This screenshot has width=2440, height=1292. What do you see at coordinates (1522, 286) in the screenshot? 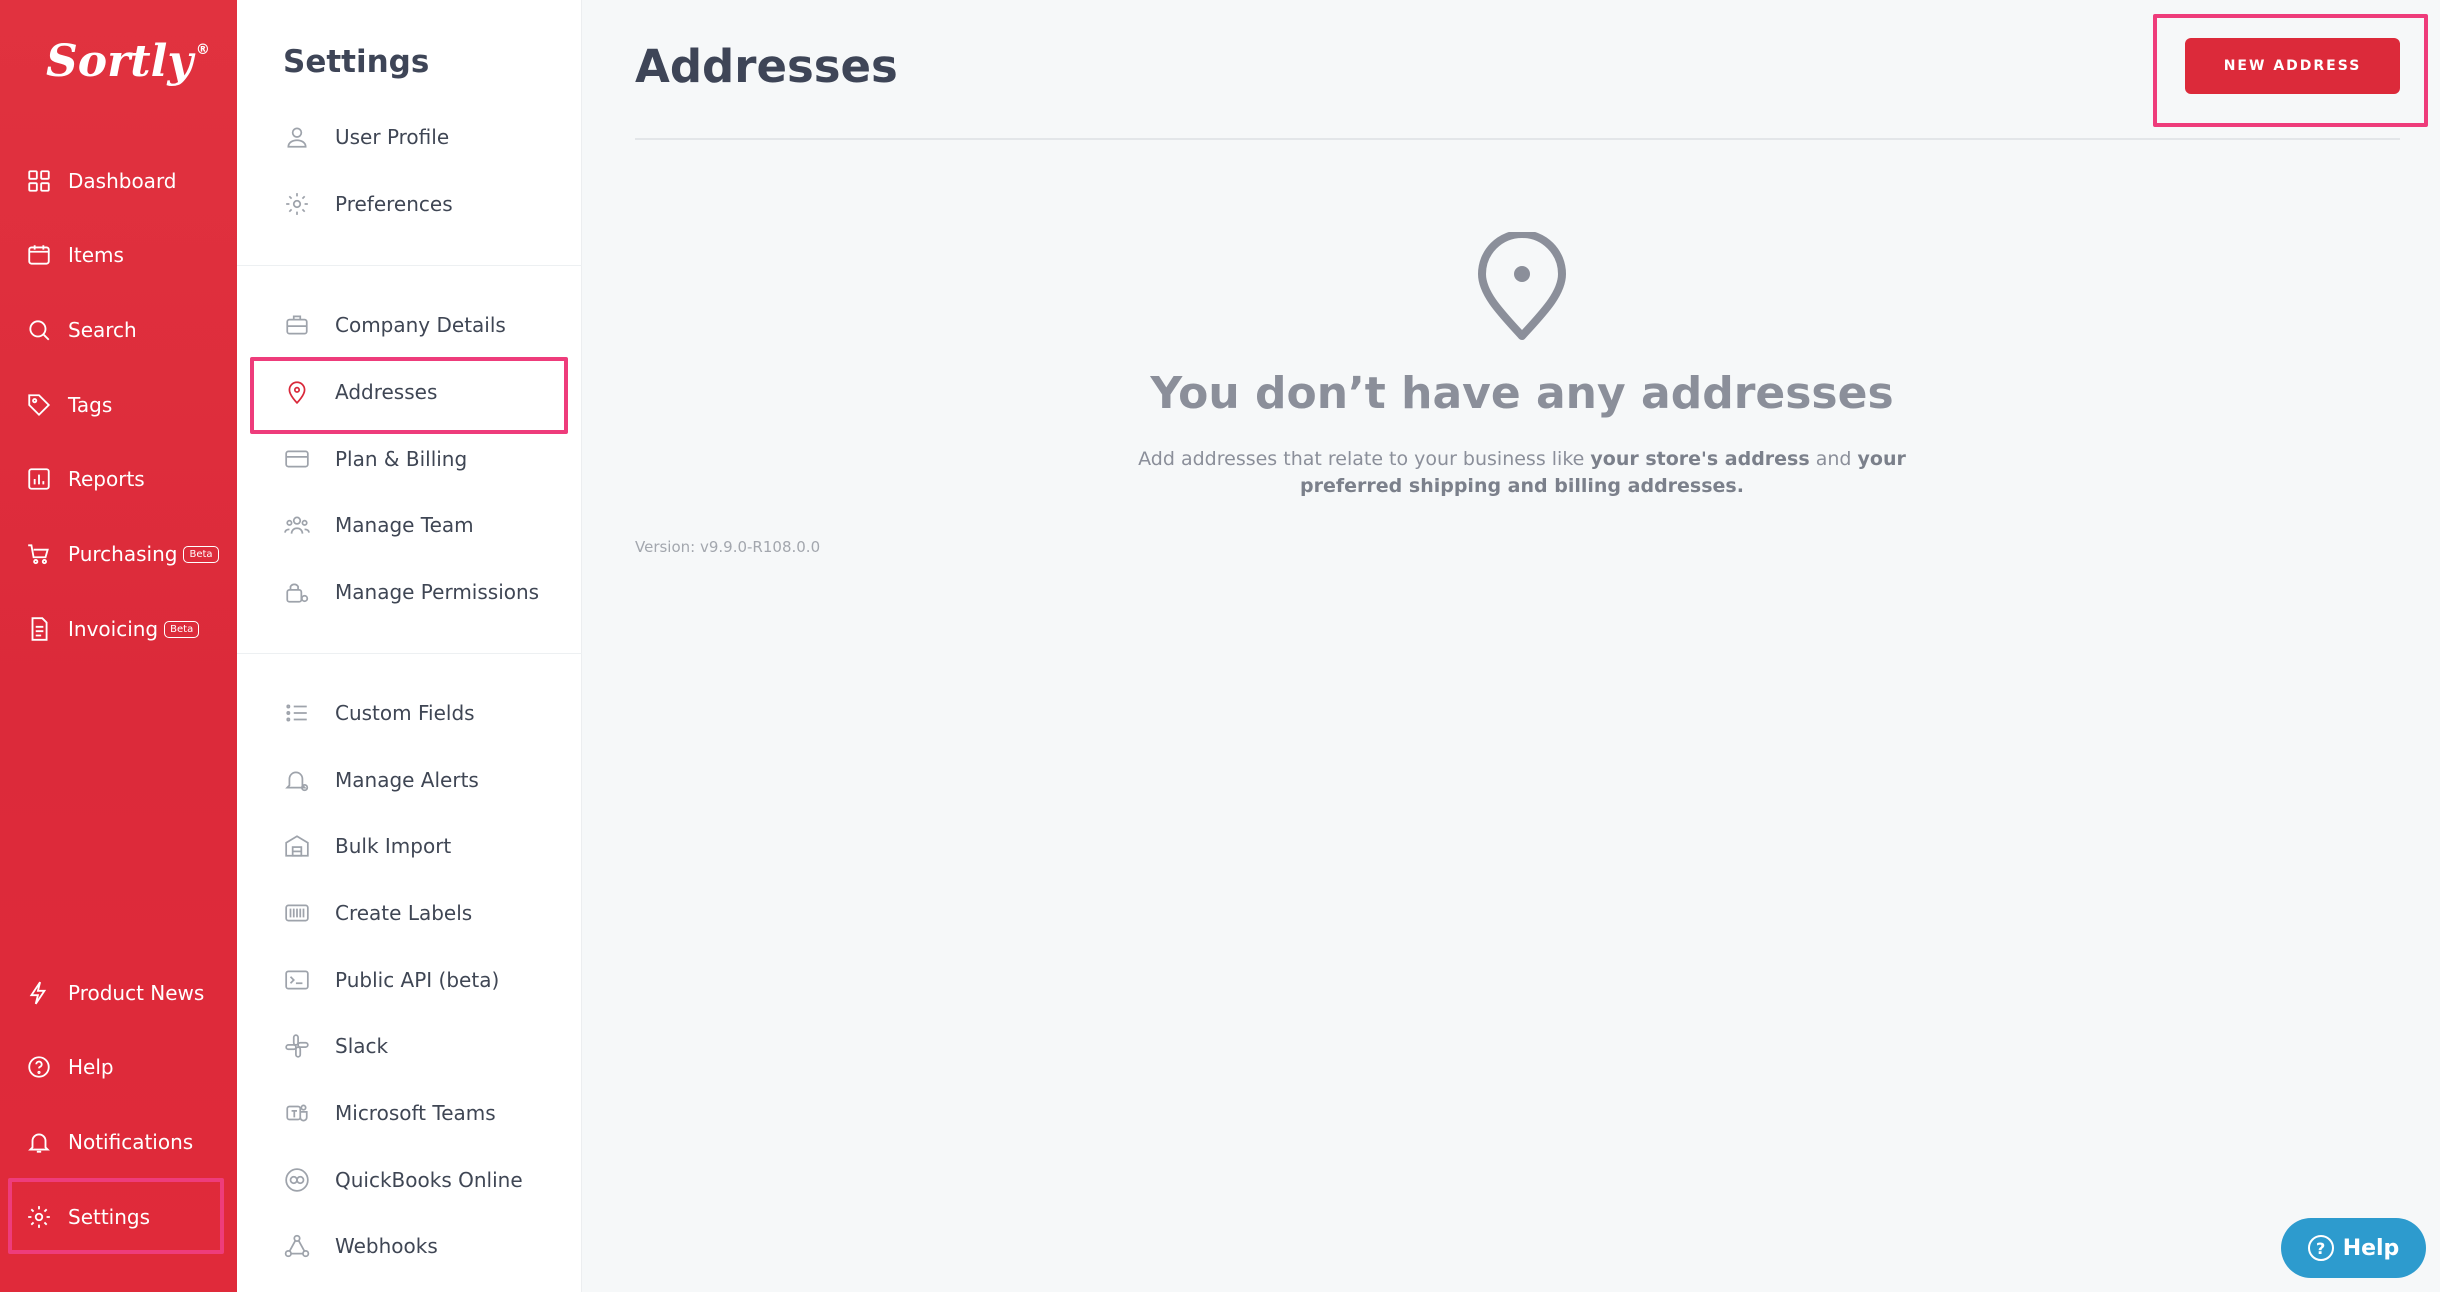
I see `location-pin-icon` at bounding box center [1522, 286].